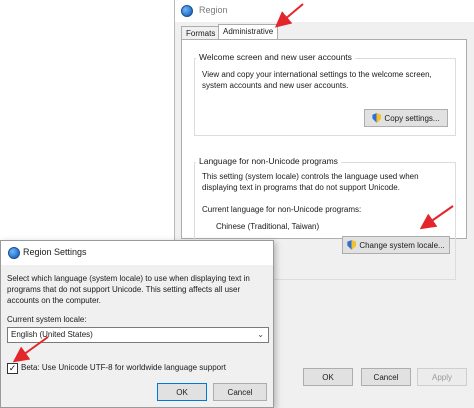  I want to click on tab-administrative: Administrative, so click(248, 32).